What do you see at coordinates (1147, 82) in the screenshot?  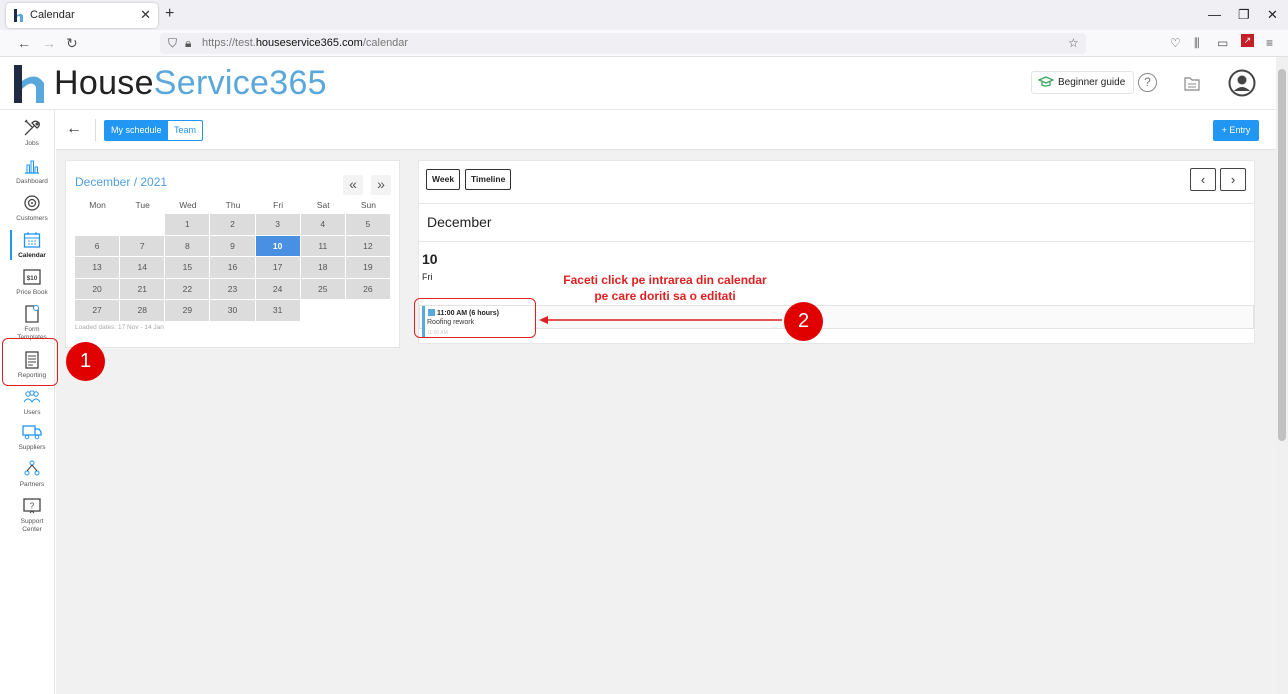 I see `help-icon: ?` at bounding box center [1147, 82].